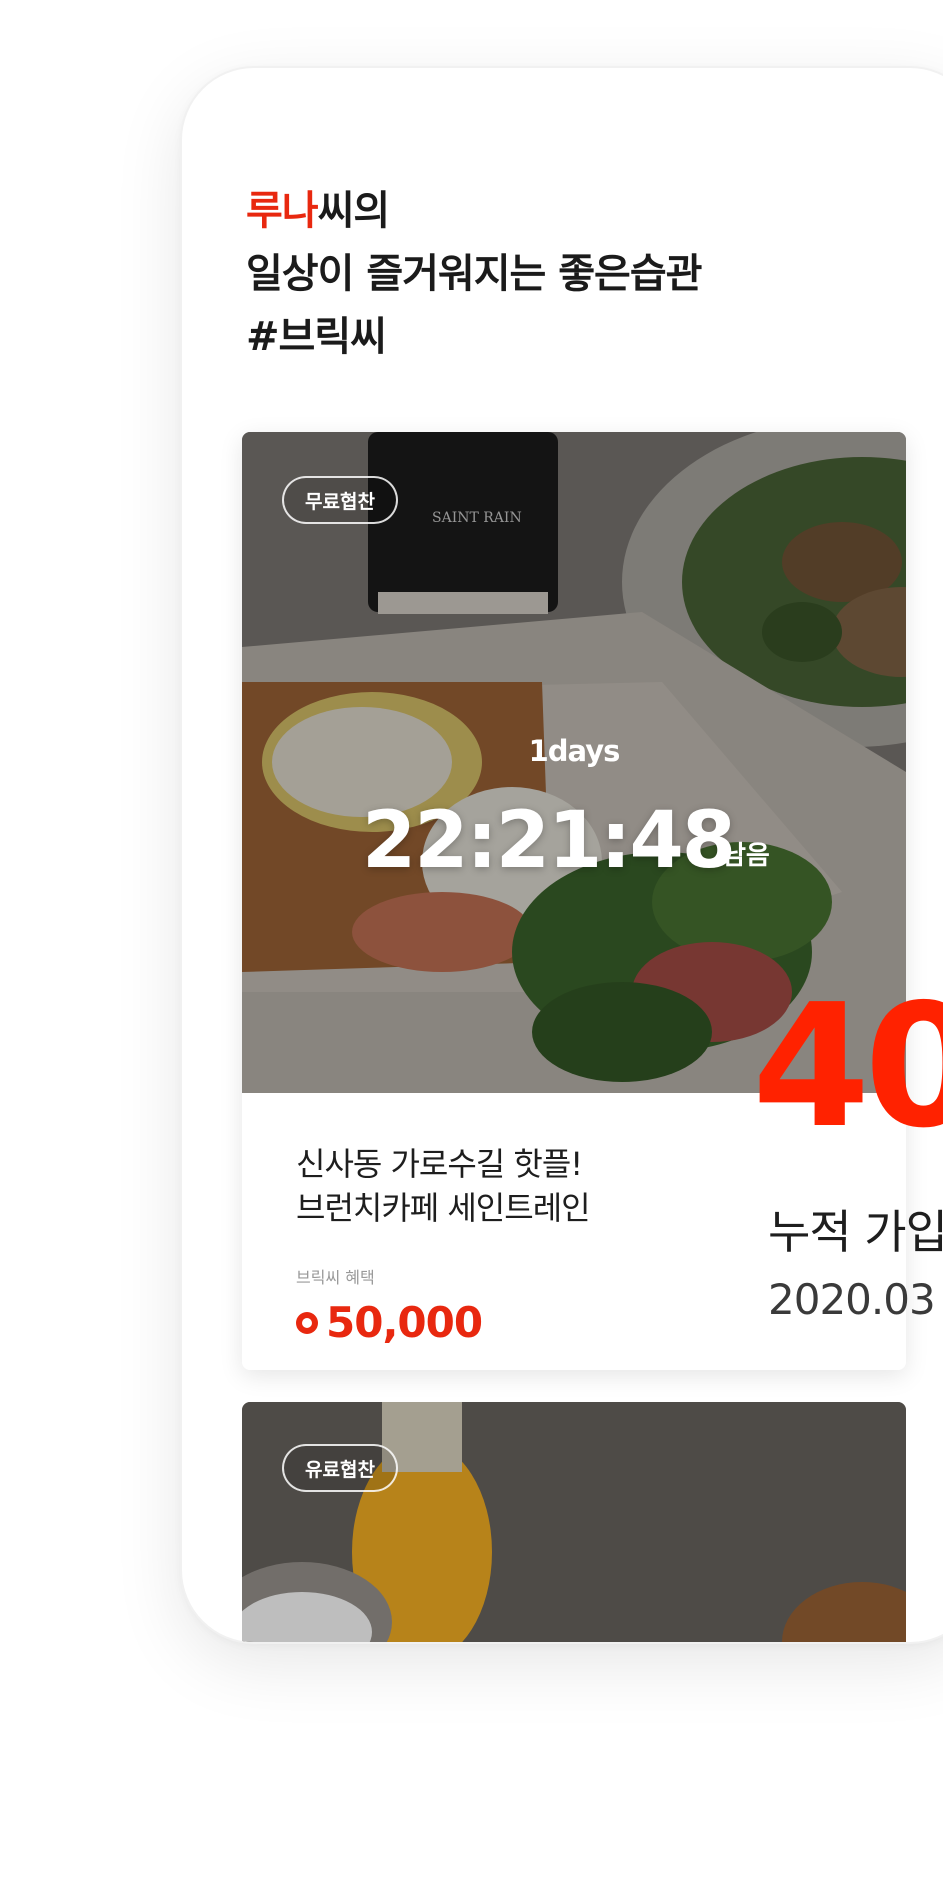  Describe the element at coordinates (340, 500) in the screenshot. I see `free-sponsor-badge: 무료협찬` at that location.